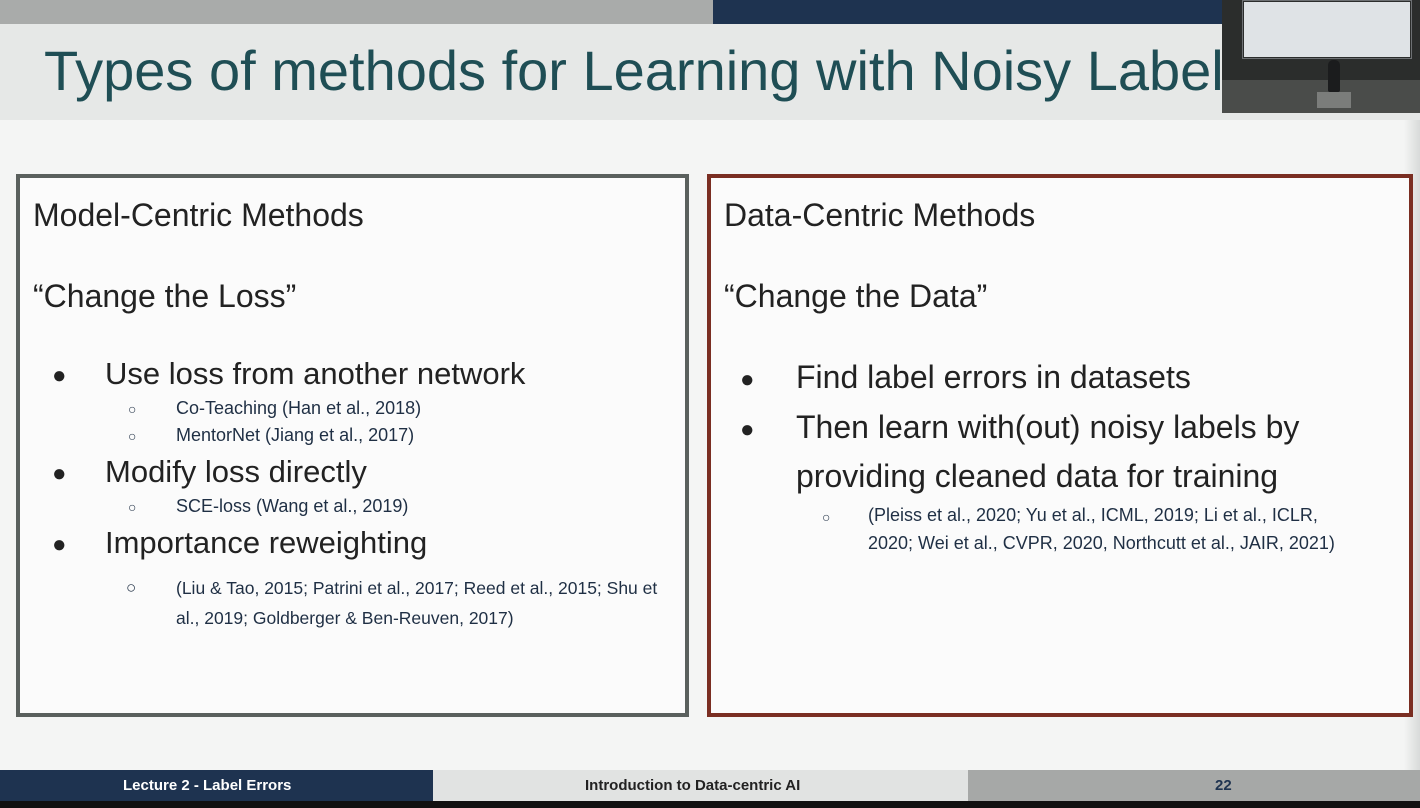 This screenshot has height=808, width=1420. I want to click on bullet-find-label-errors: Find label errors in datasets, so click(993, 377).